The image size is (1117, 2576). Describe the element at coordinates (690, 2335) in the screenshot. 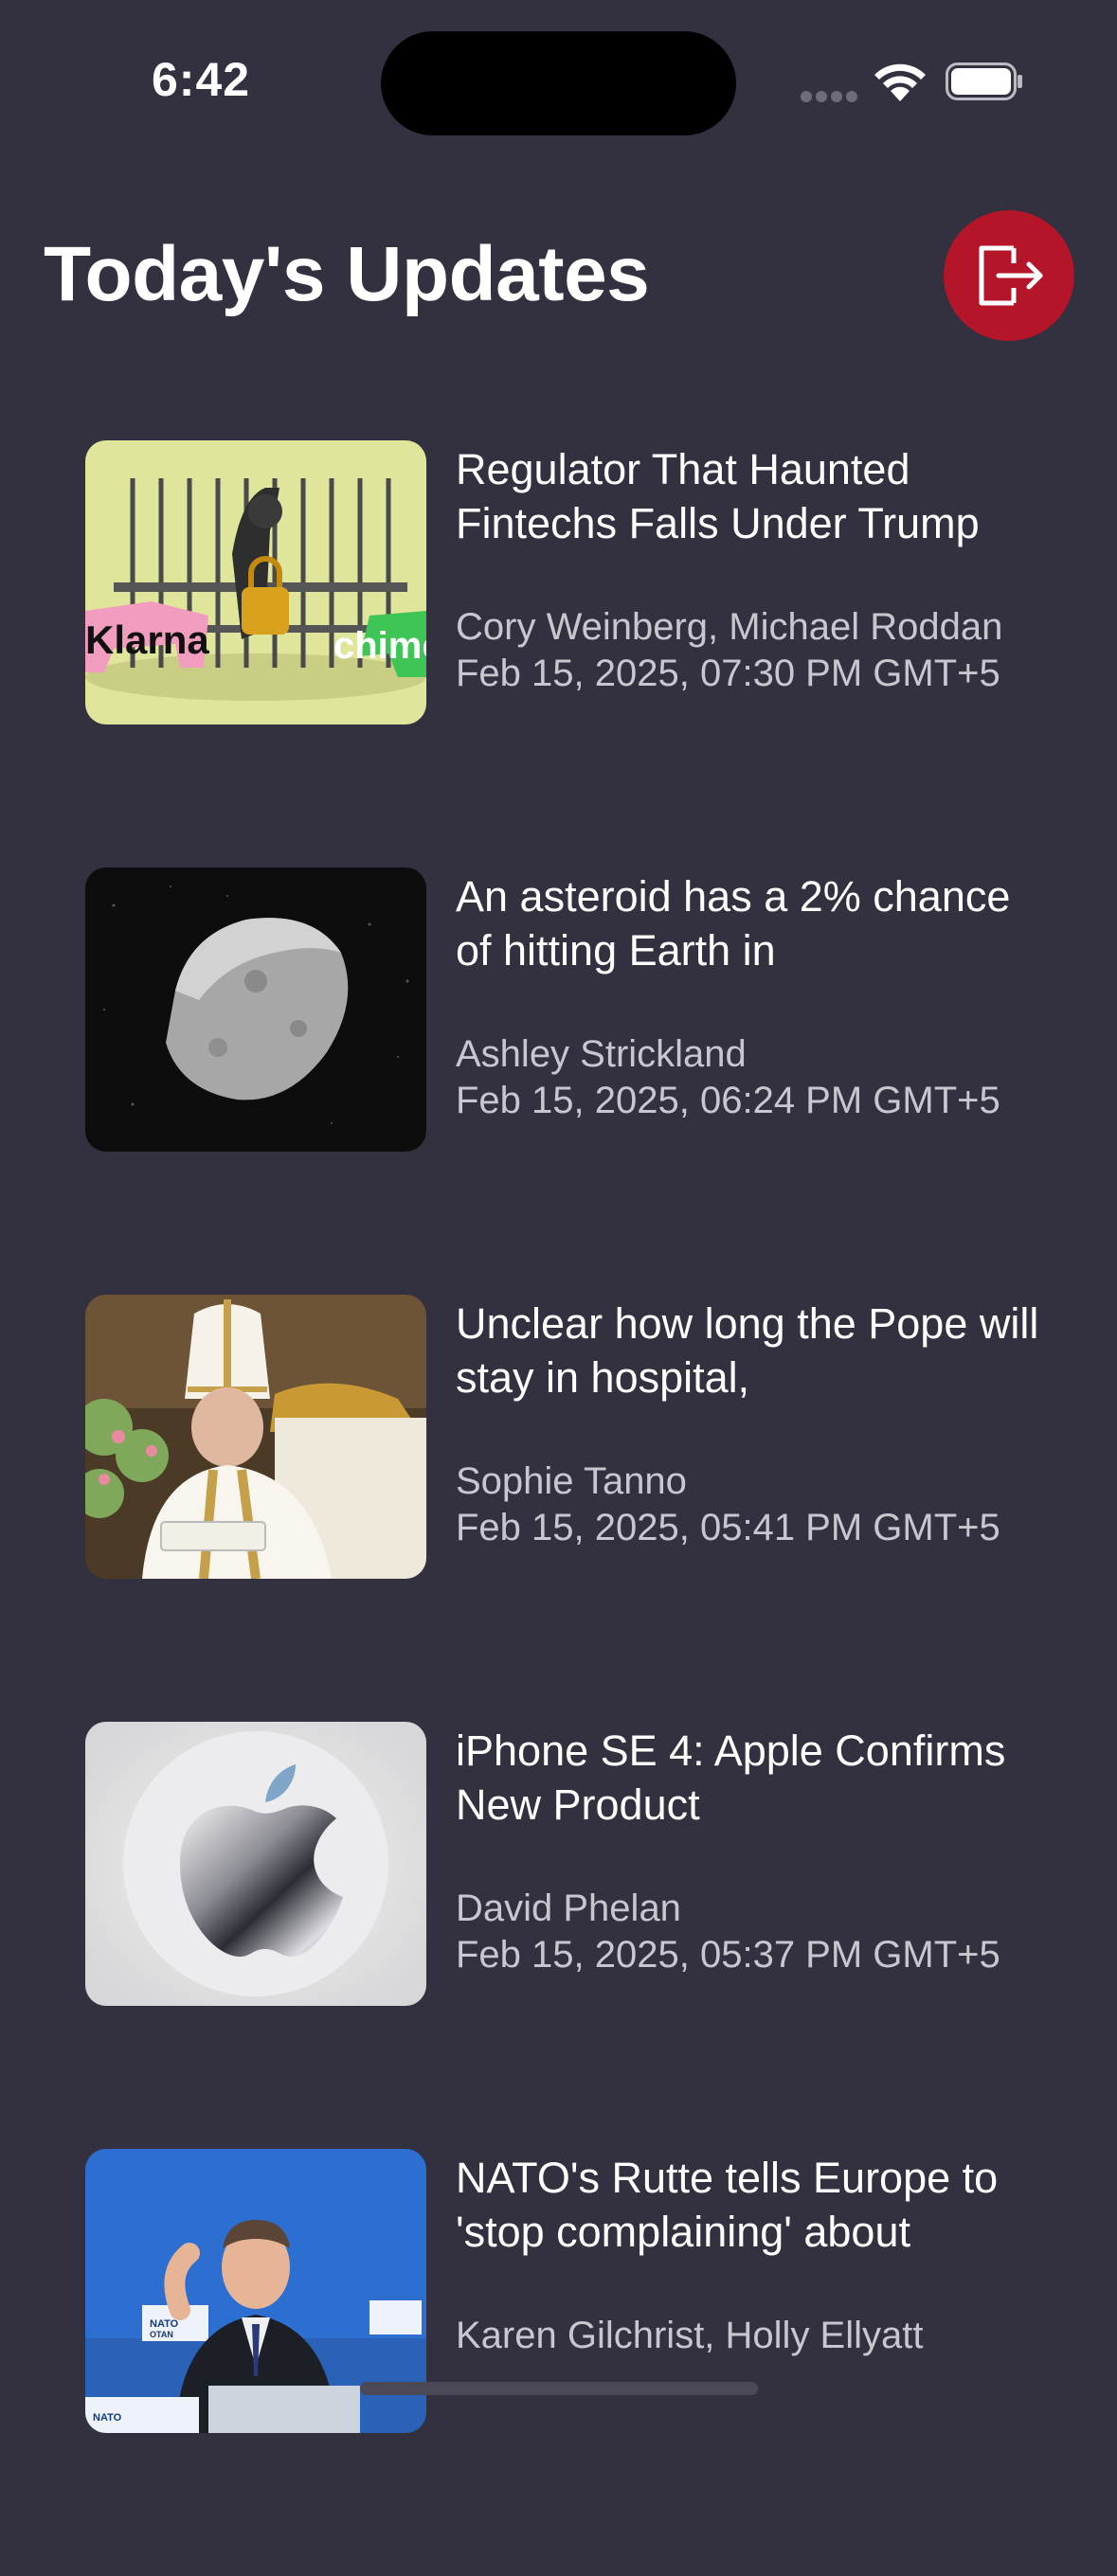

I see `article-authors: Karen Gilchrist, Holly Ellyatt` at that location.